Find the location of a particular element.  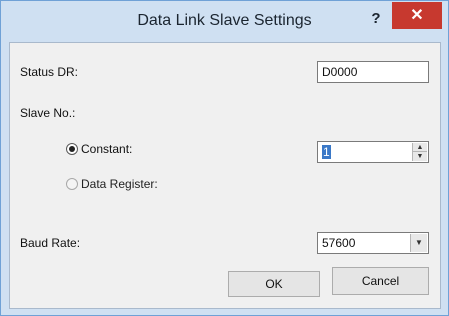

slave-no-value: 1 is located at coordinates (326, 152).